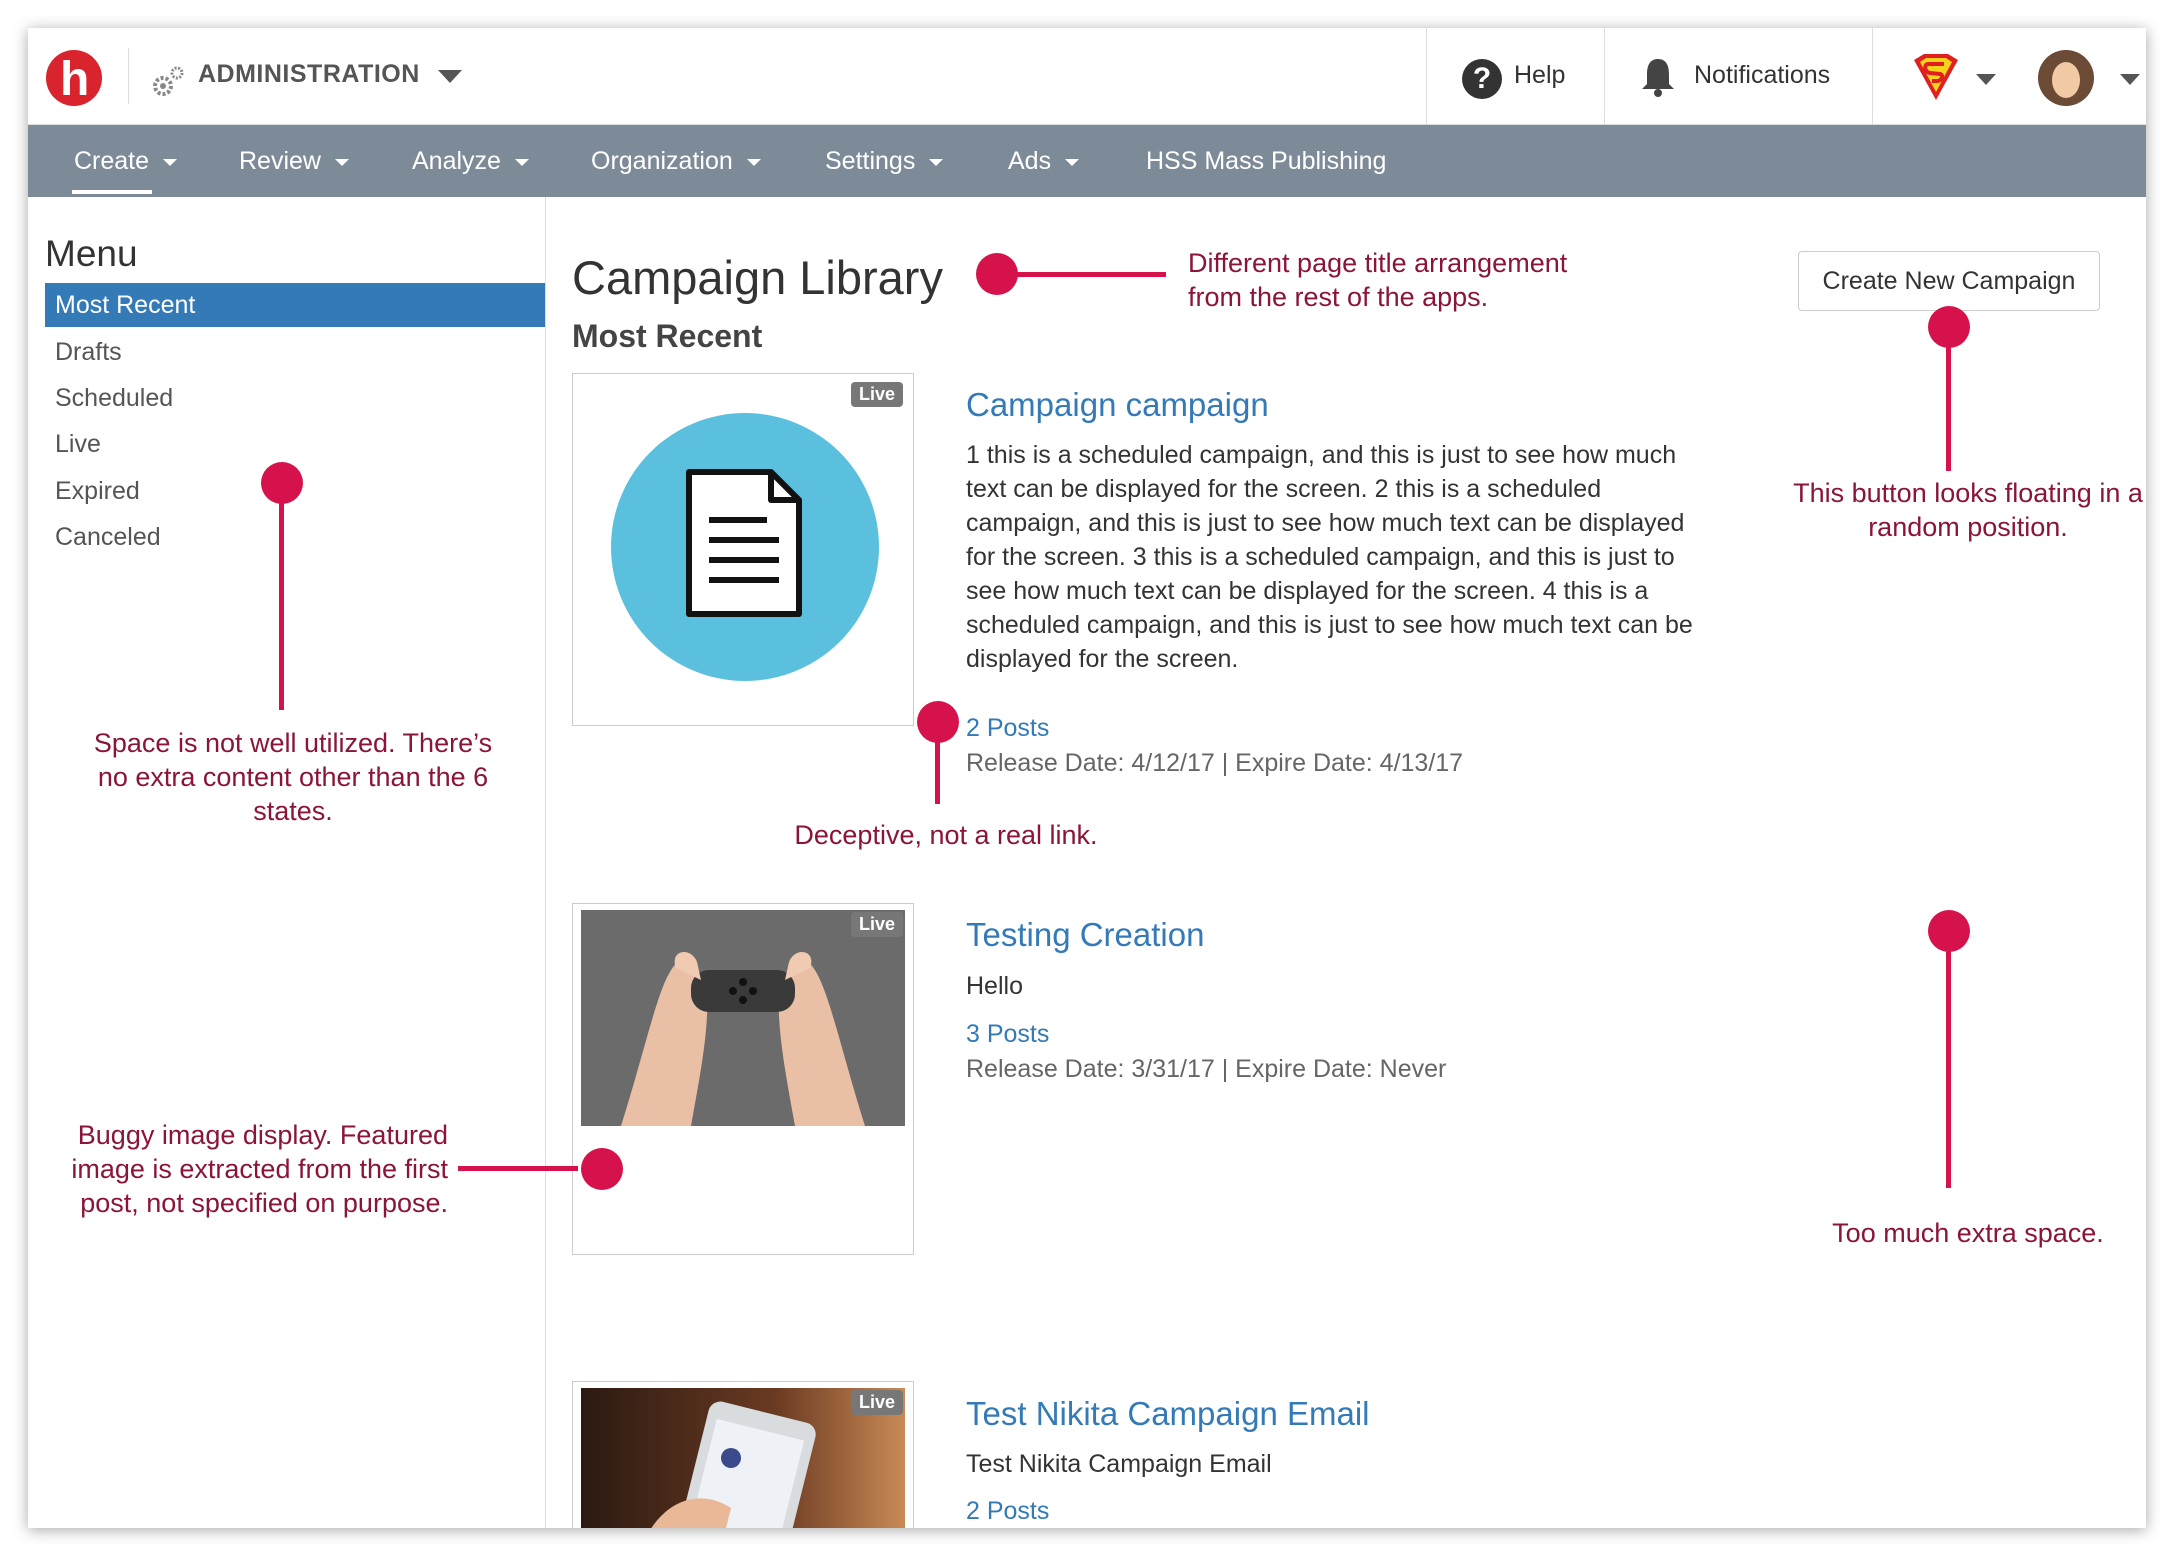 The image size is (2174, 1556). Describe the element at coordinates (280, 161) in the screenshot. I see `nav-label: Review` at that location.